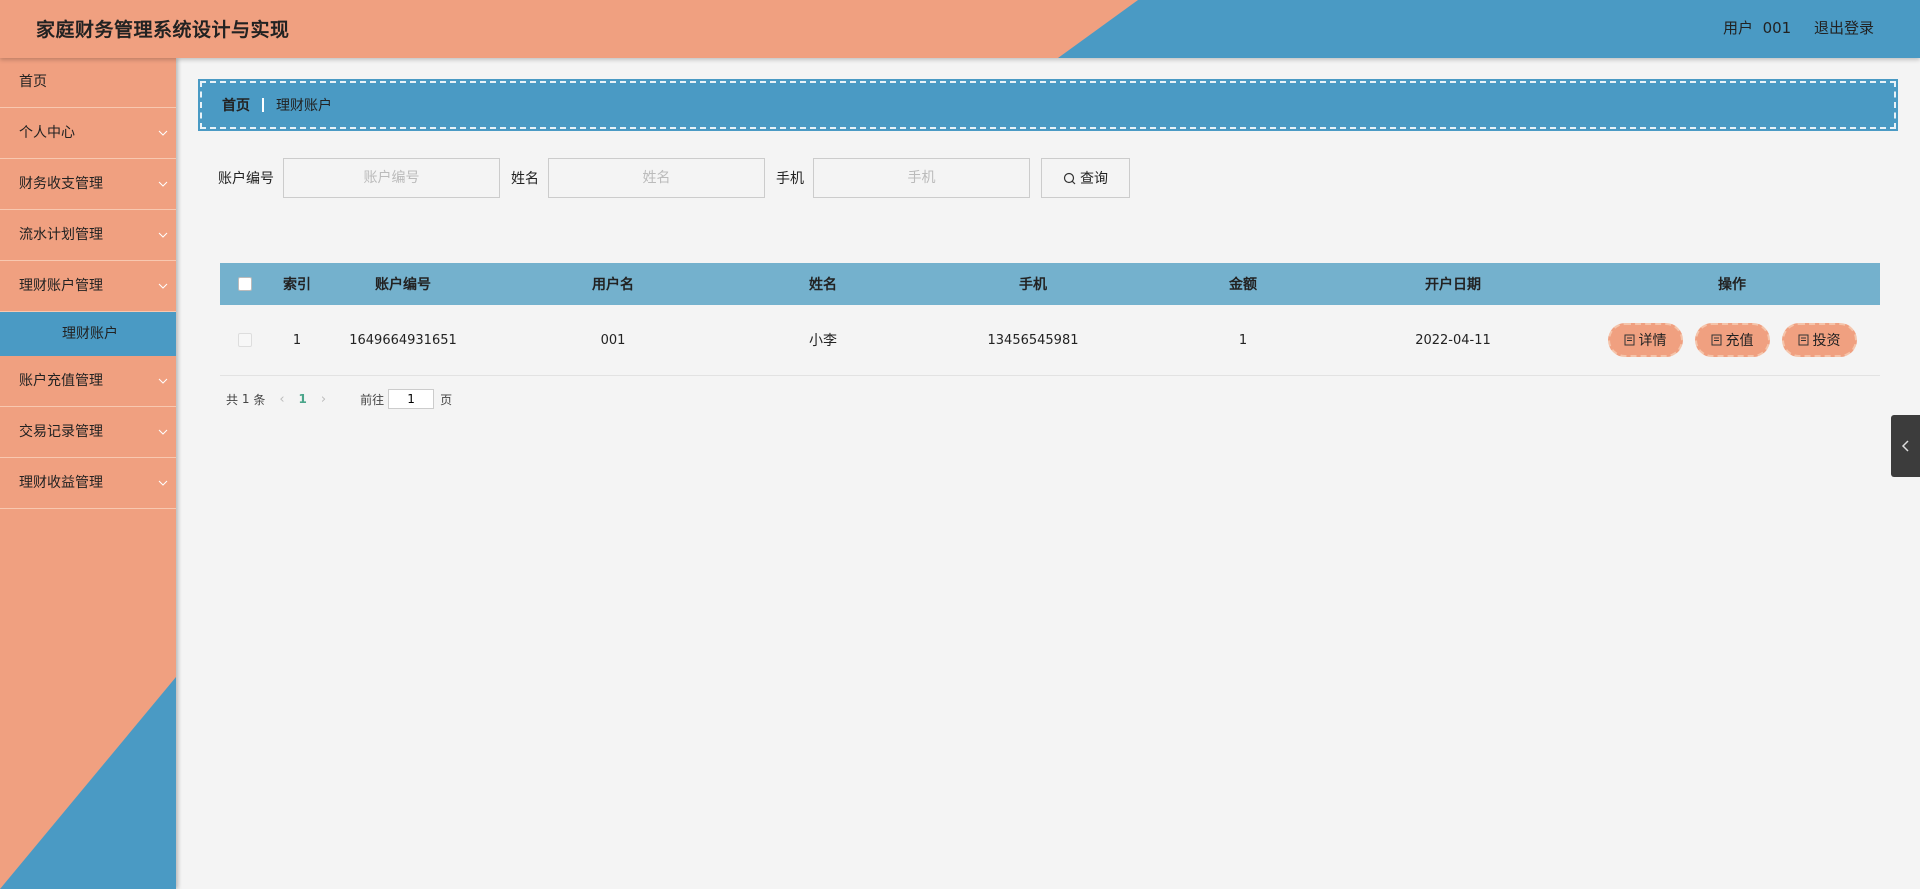 This screenshot has height=889, width=1920. What do you see at coordinates (1453, 340) in the screenshot?
I see `cell-open-date: 2022-04-11` at bounding box center [1453, 340].